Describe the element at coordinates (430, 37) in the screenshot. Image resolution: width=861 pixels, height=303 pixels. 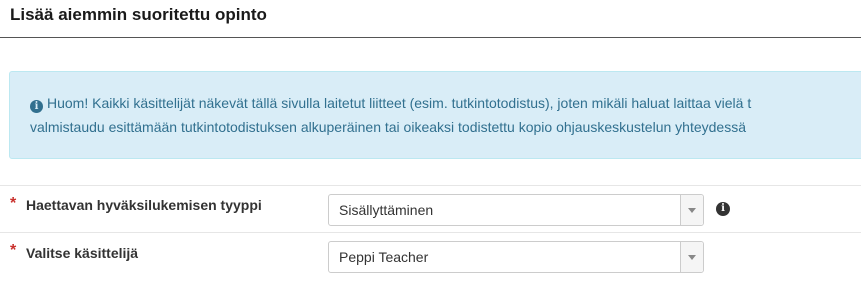
I see `title-divider` at that location.